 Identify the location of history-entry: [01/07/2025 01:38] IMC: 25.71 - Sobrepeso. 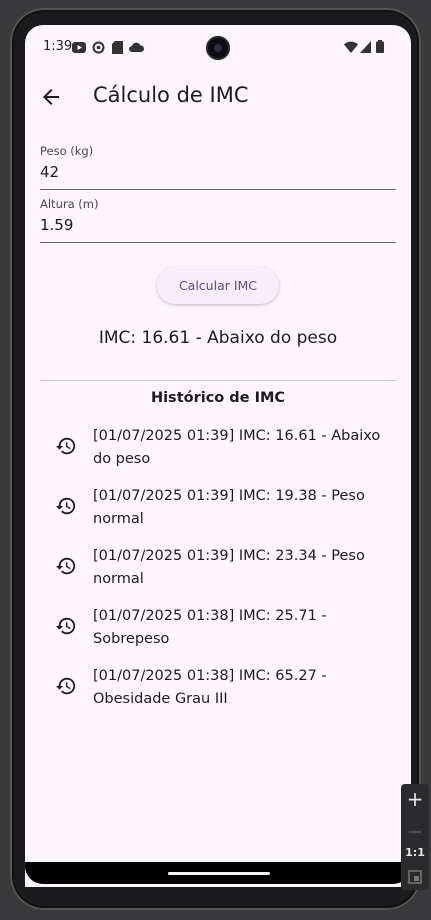
(239, 628).